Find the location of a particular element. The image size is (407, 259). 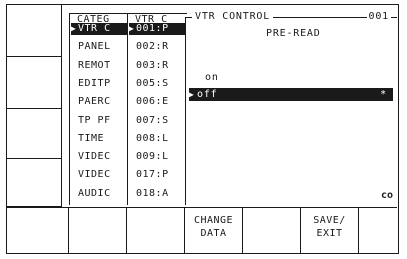

category-item: REMOT is located at coordinates (99, 66).